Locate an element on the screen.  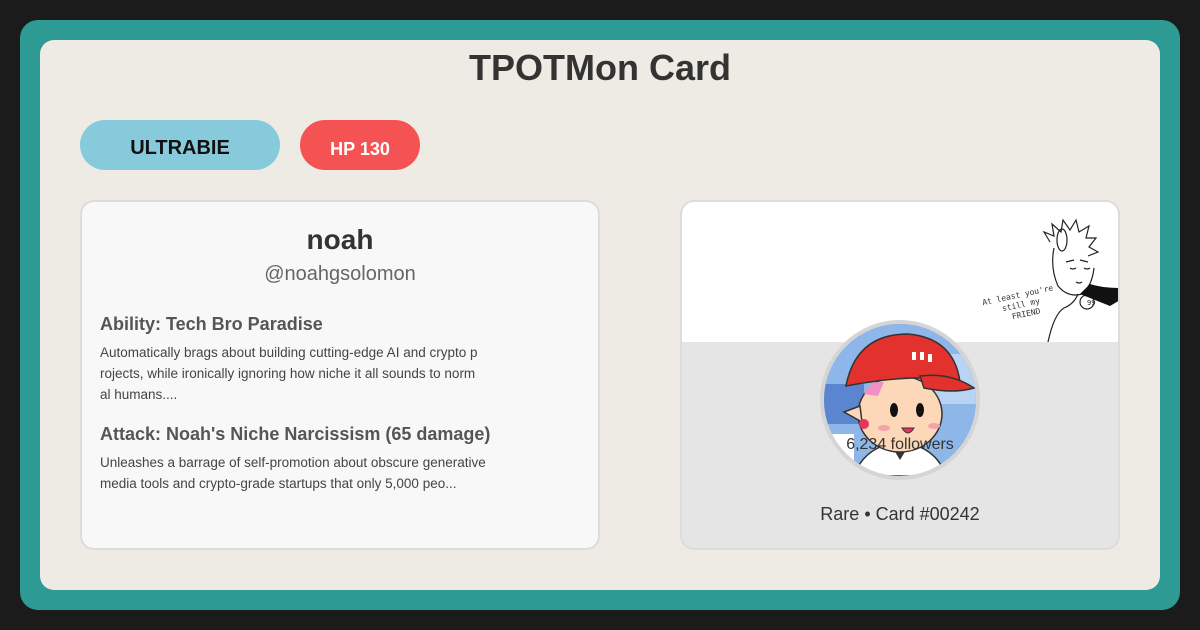
svg-text: 99 is located at coordinates (1091, 303).